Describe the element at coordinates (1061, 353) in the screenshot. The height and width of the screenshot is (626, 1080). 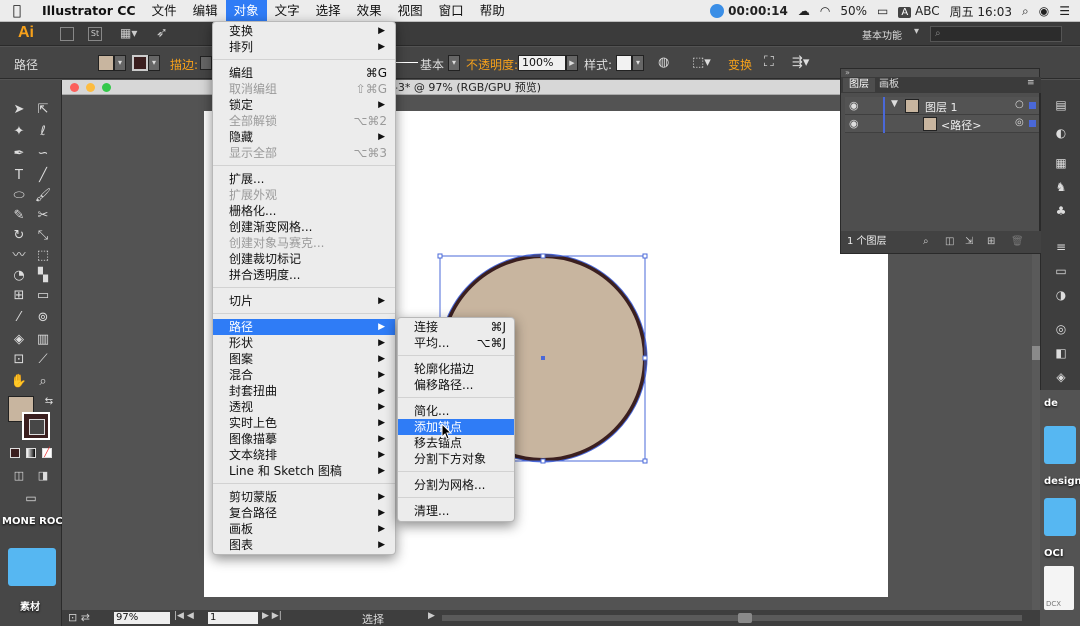
I see `graphic-styles-panel-icon: ◧` at that location.